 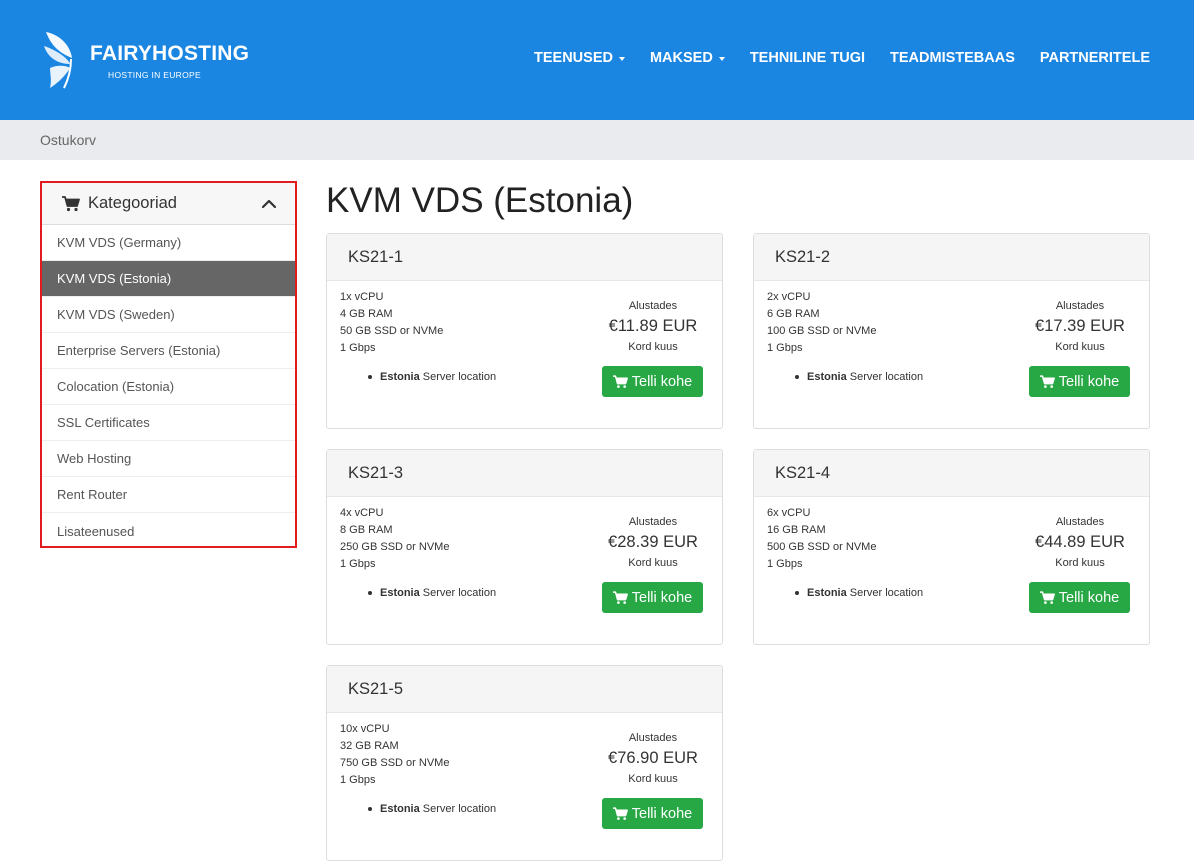 I want to click on breadcrumb-current: Ostukorv, so click(x=68, y=140).